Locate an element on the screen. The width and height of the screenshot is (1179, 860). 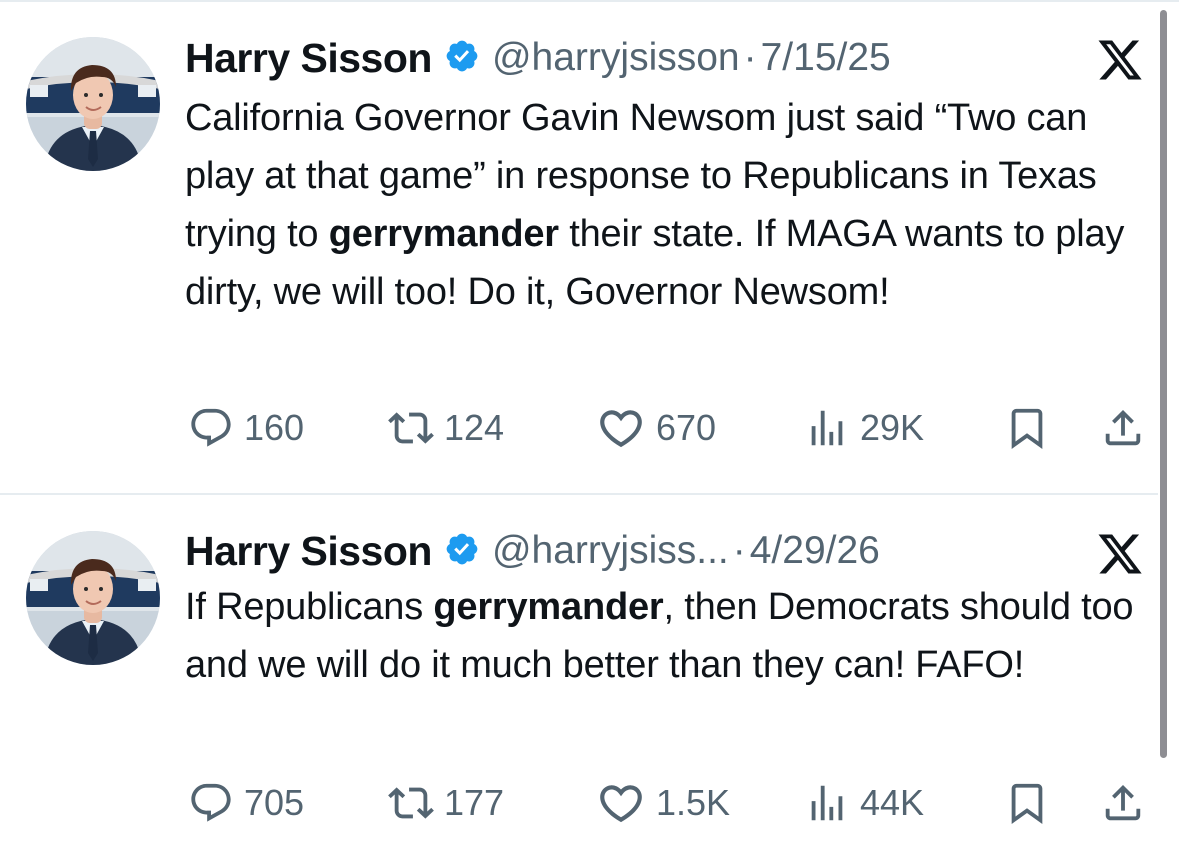
like-button: 1.5K is located at coordinates (663, 803).